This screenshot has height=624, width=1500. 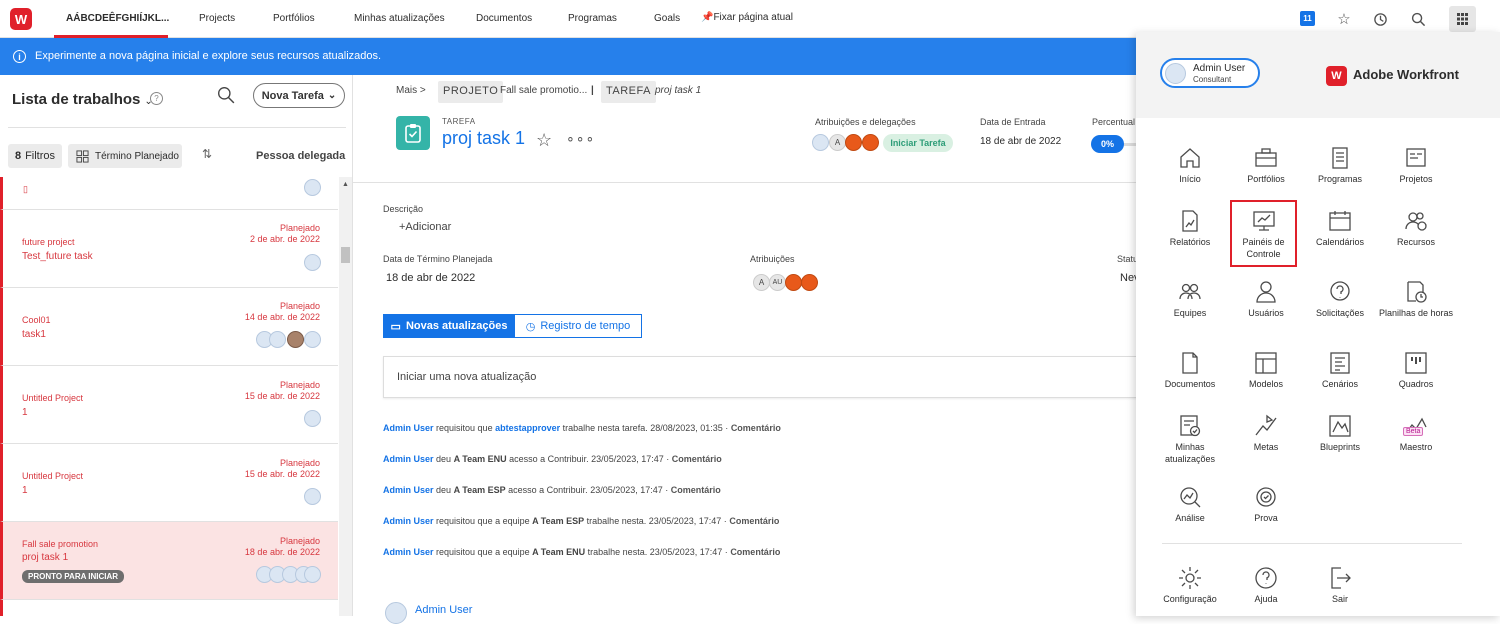 What do you see at coordinates (345, 184) in the screenshot?
I see `scroll-up-icon: ▲` at bounding box center [345, 184].